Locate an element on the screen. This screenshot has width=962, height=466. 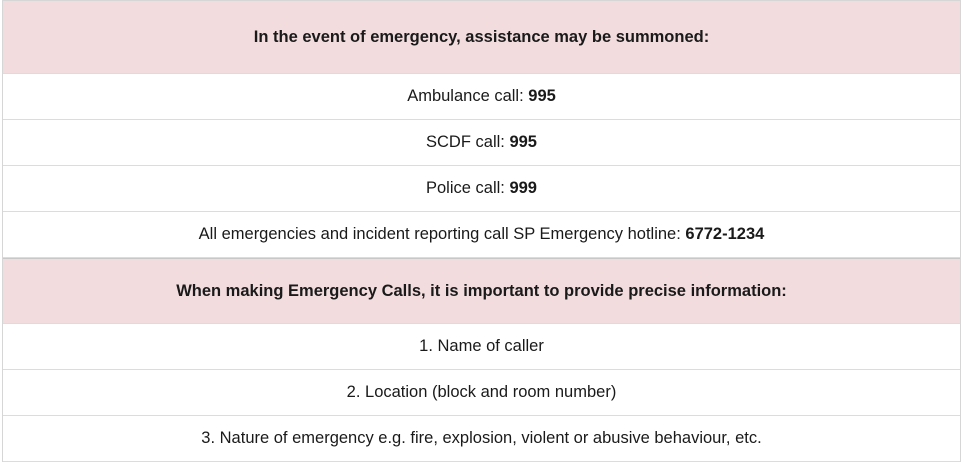
police-call-row: Police call: 999 is located at coordinates (481, 189).